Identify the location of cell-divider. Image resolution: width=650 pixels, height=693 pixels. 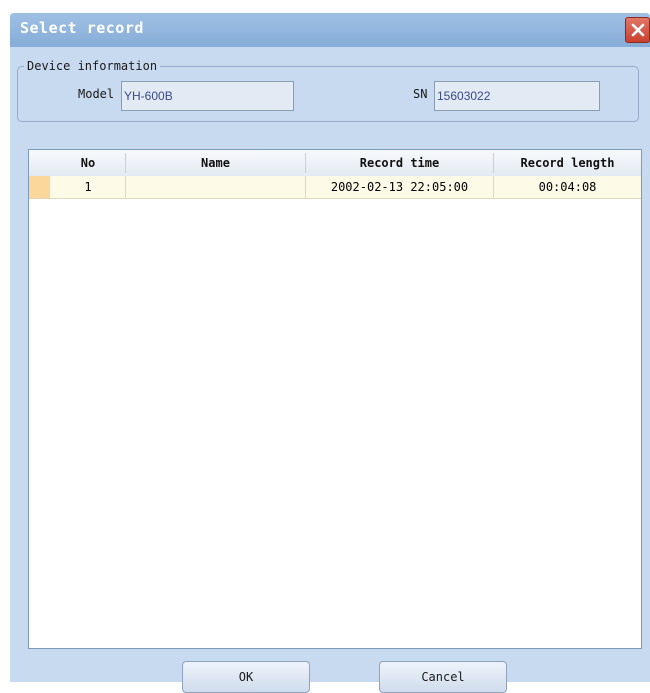
(125, 187).